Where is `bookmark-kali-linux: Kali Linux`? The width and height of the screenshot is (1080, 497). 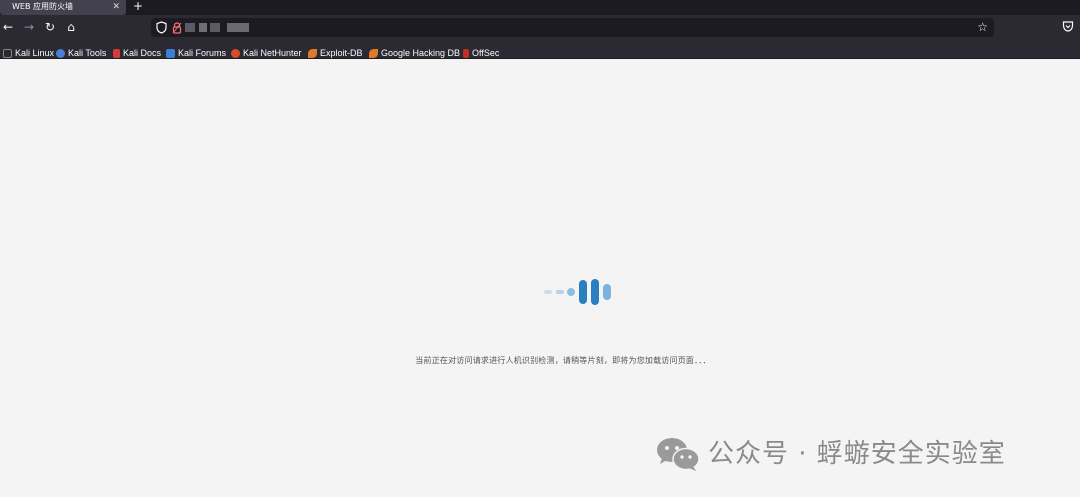
bookmark-kali-linux: Kali Linux is located at coordinates (29, 50).